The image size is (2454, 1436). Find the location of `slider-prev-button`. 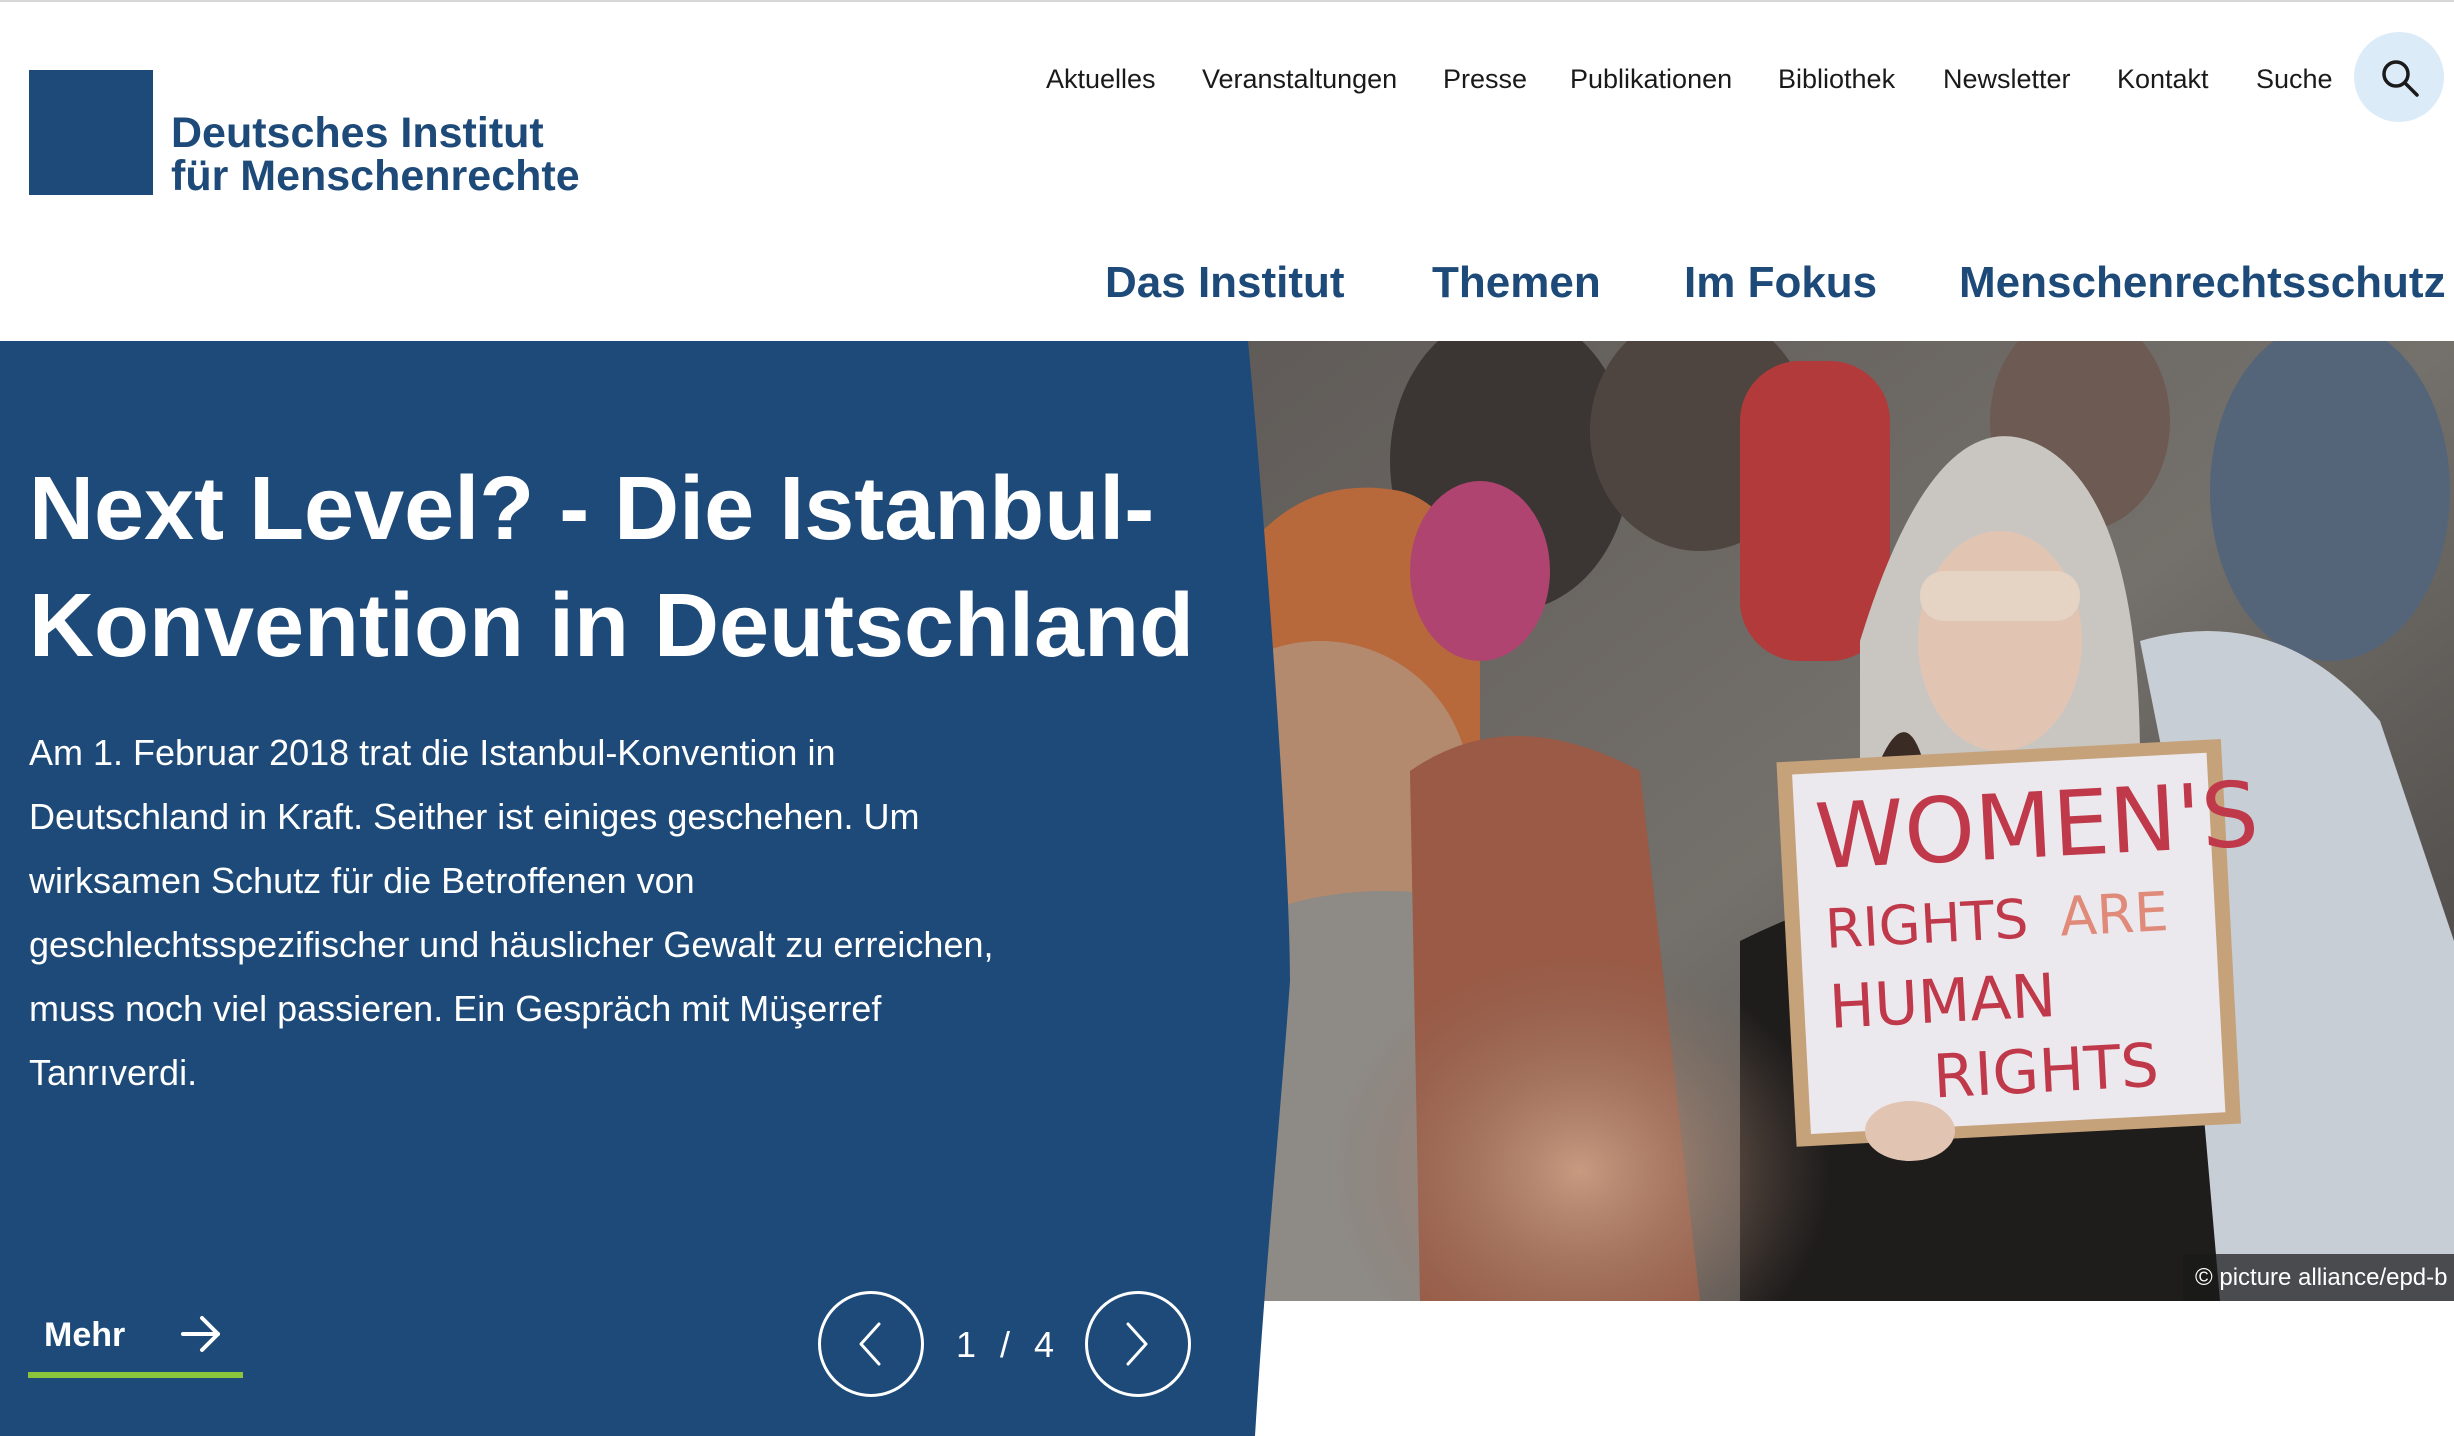

slider-prev-button is located at coordinates (871, 1344).